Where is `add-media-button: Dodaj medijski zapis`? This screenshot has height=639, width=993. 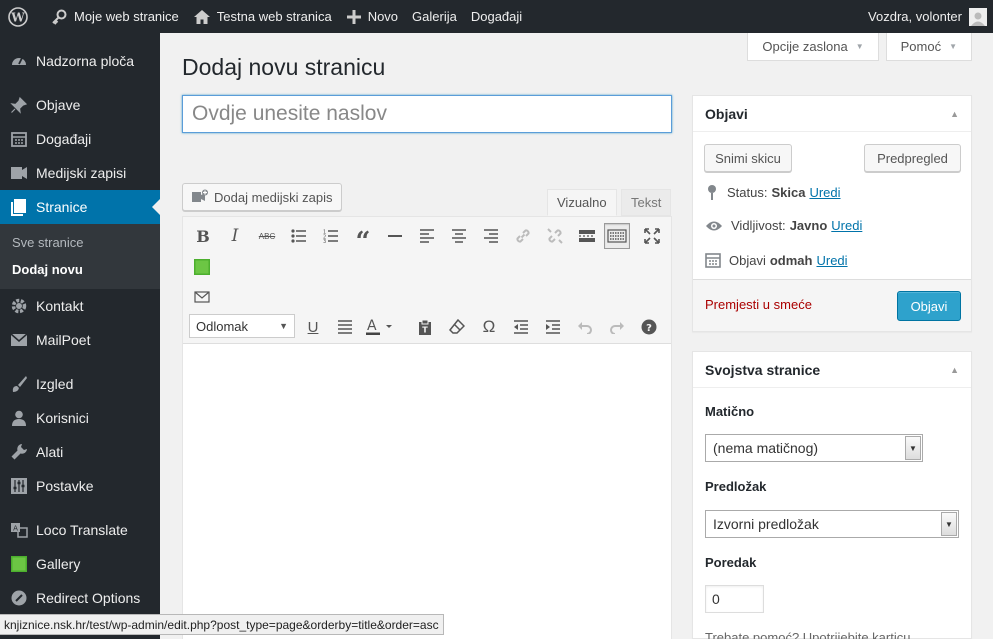 add-media-button: Dodaj medijski zapis is located at coordinates (262, 197).